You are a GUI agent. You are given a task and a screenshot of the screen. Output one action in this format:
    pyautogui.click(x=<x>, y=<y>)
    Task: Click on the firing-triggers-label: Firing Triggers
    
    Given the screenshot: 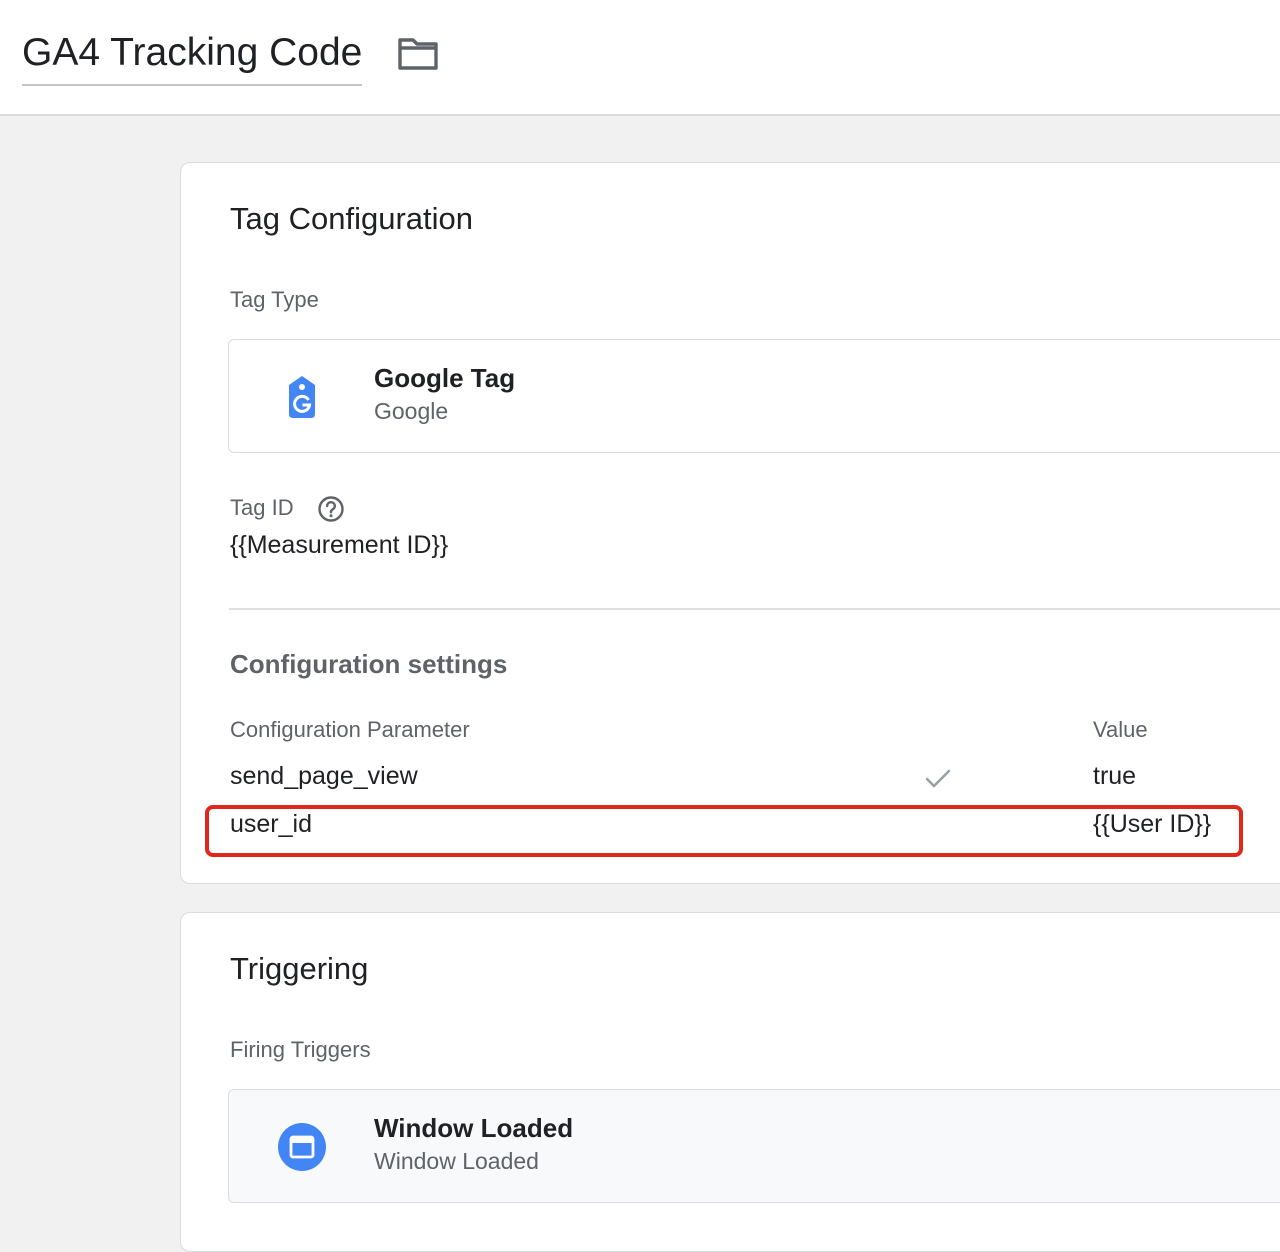 What is the action you would take?
    pyautogui.click(x=300, y=1049)
    